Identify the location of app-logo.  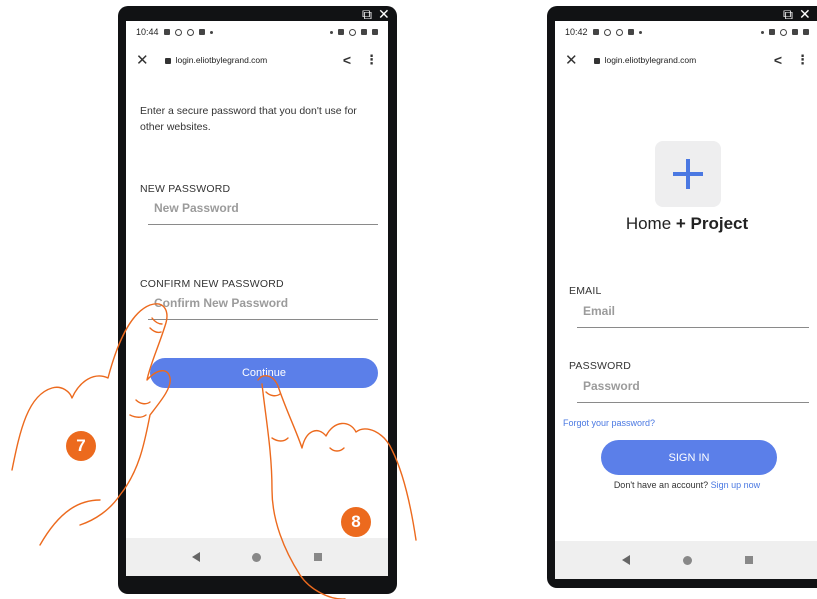
(688, 174).